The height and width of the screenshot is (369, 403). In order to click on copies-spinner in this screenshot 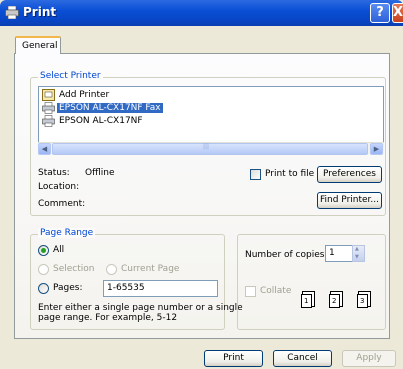, I will do `click(358, 253)`.